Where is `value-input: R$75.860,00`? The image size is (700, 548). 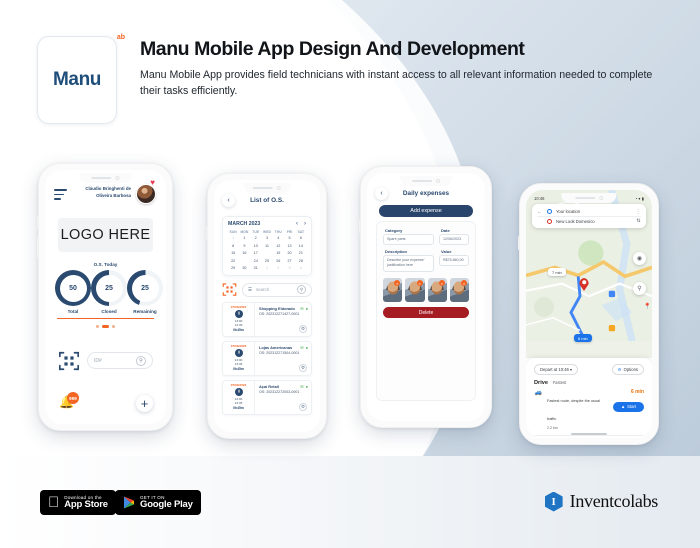 value-input: R$75.860,00 is located at coordinates (454, 261).